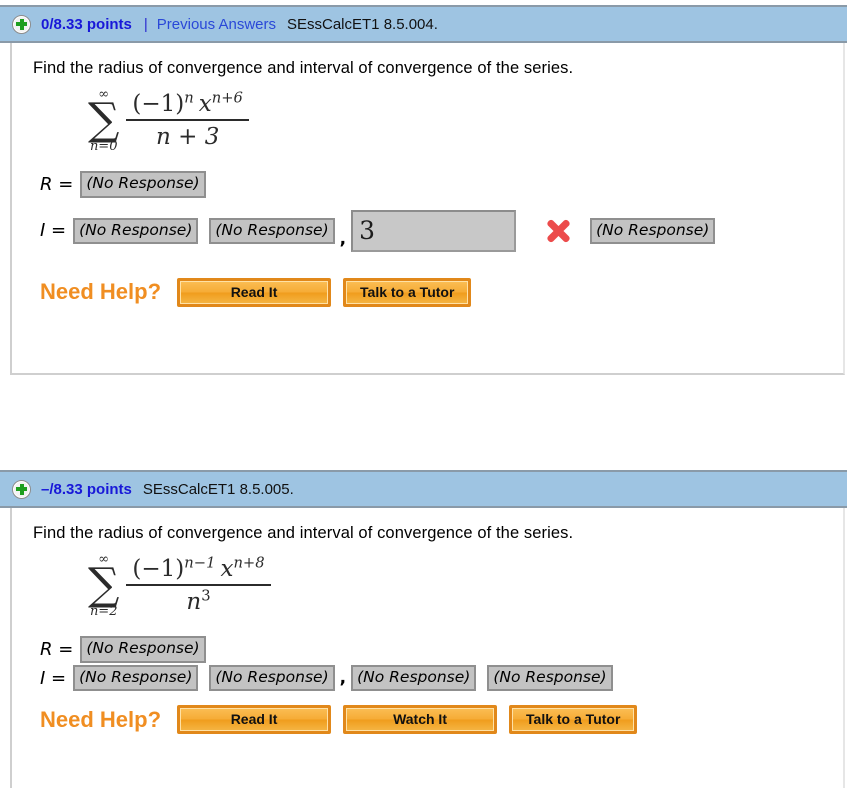 The width and height of the screenshot is (847, 789). Describe the element at coordinates (194, 601) in the screenshot. I see `denominator-base: n` at that location.